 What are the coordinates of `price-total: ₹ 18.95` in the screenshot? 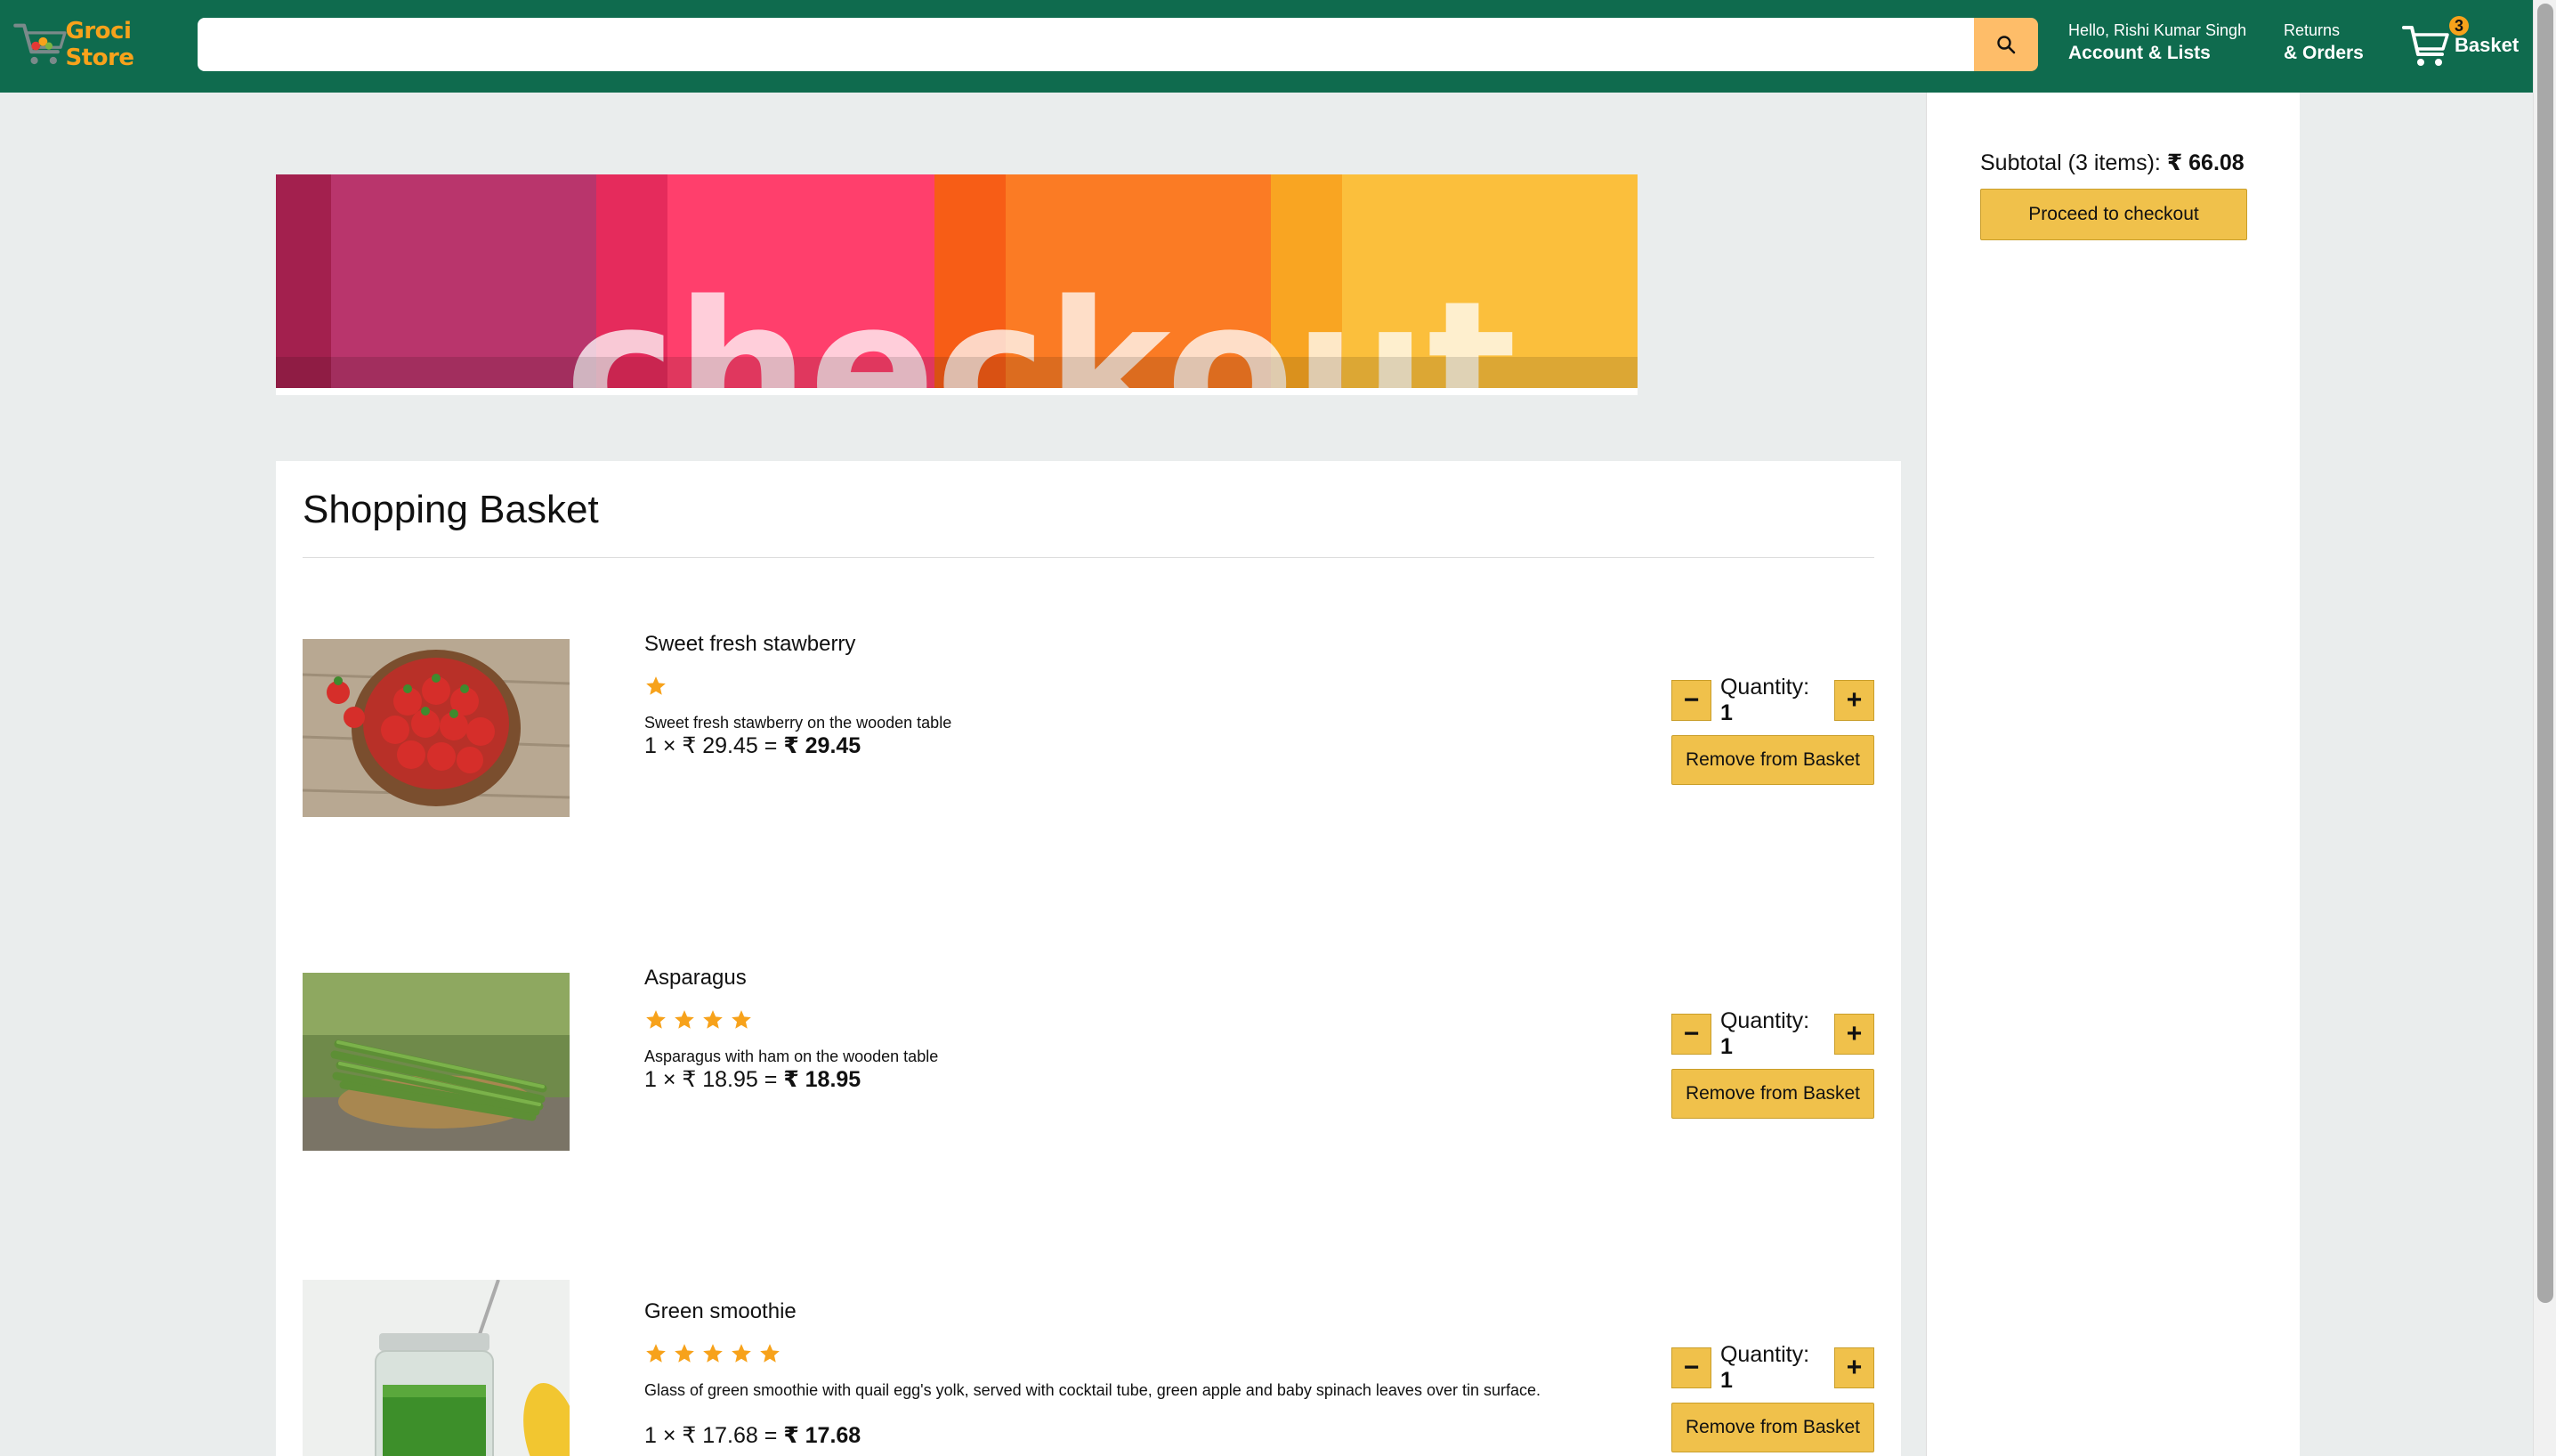 It's located at (822, 1079).